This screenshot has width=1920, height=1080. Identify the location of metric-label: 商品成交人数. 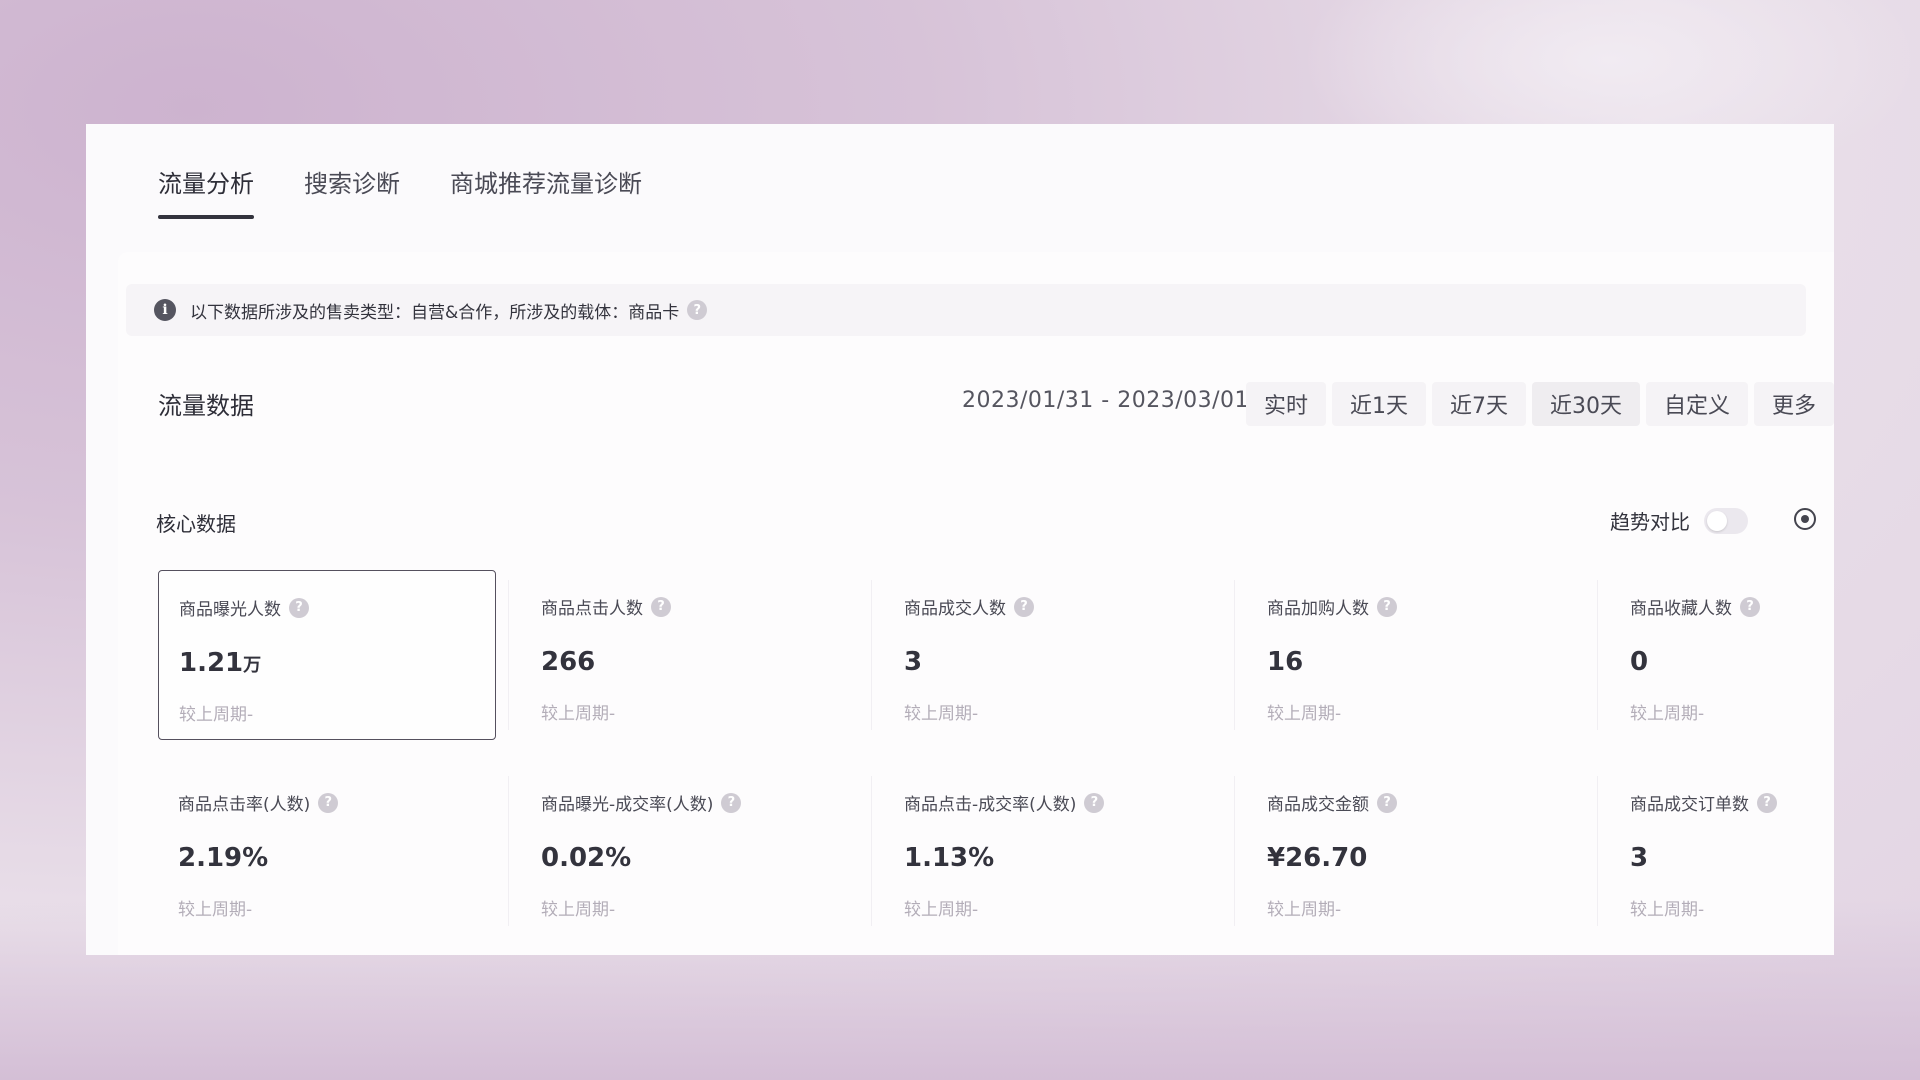
(955, 609).